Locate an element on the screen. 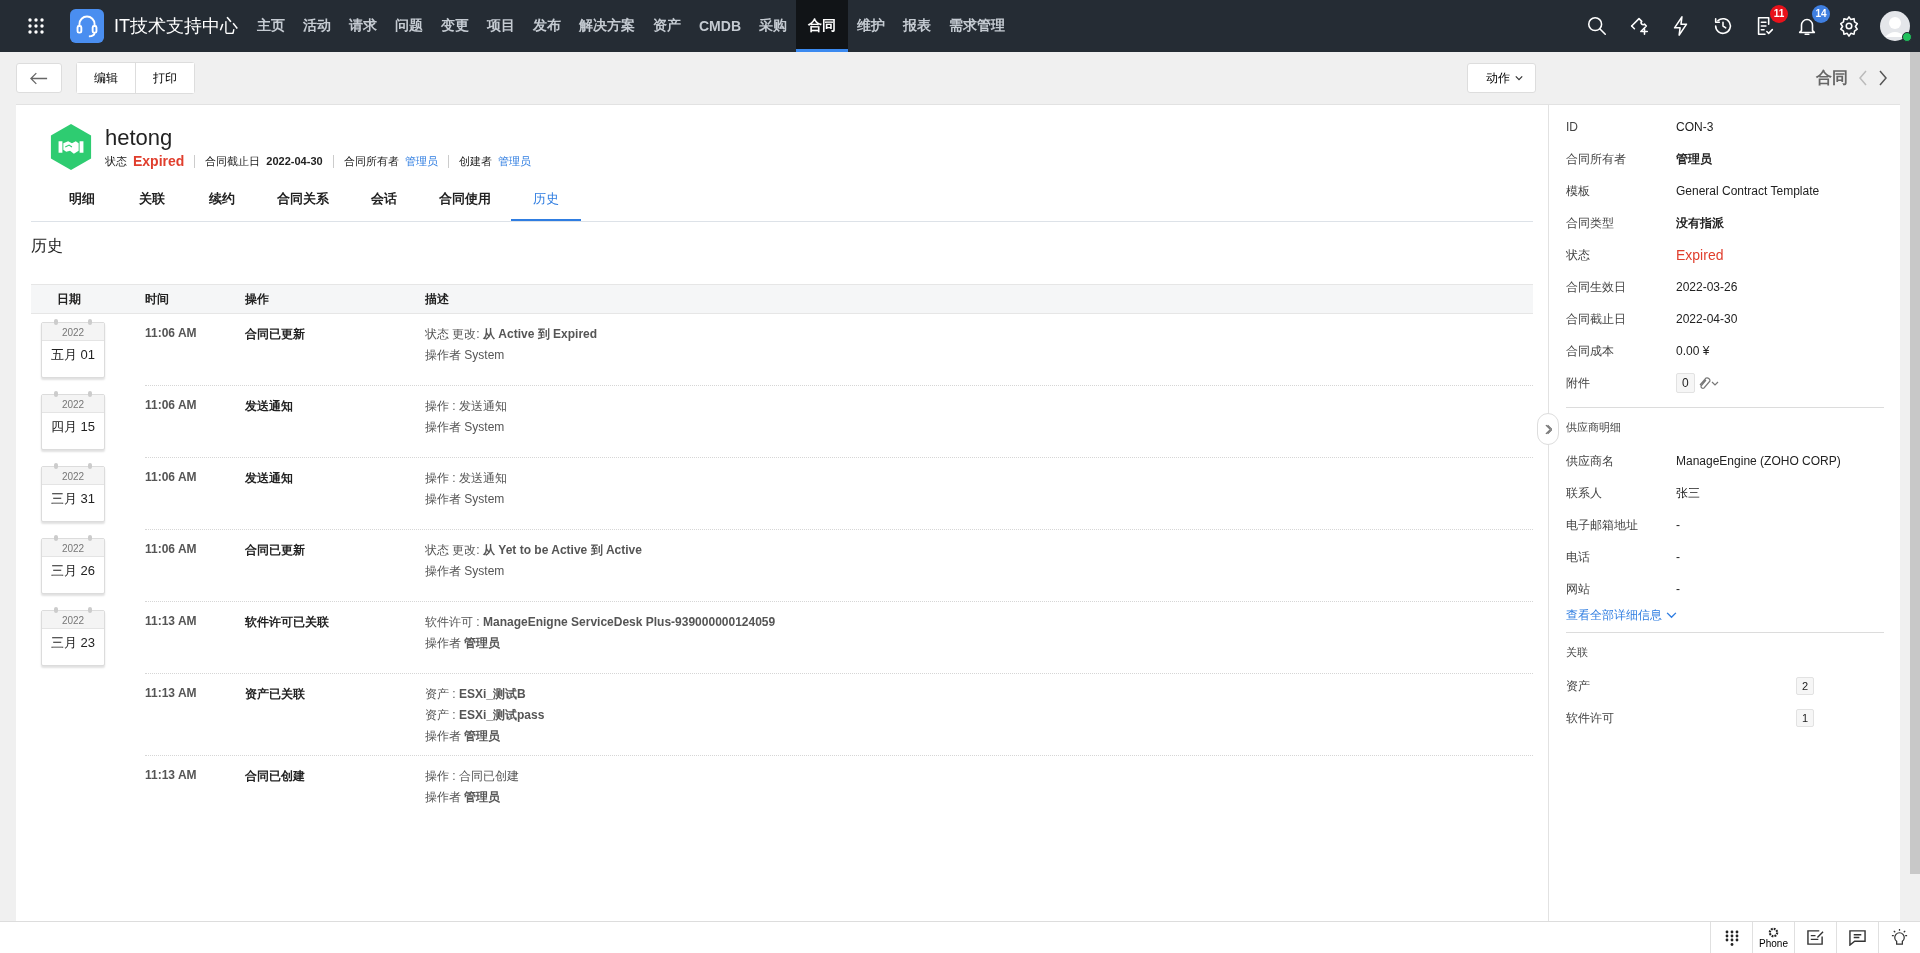 This screenshot has width=1920, height=953. settings-icon is located at coordinates (1849, 26).